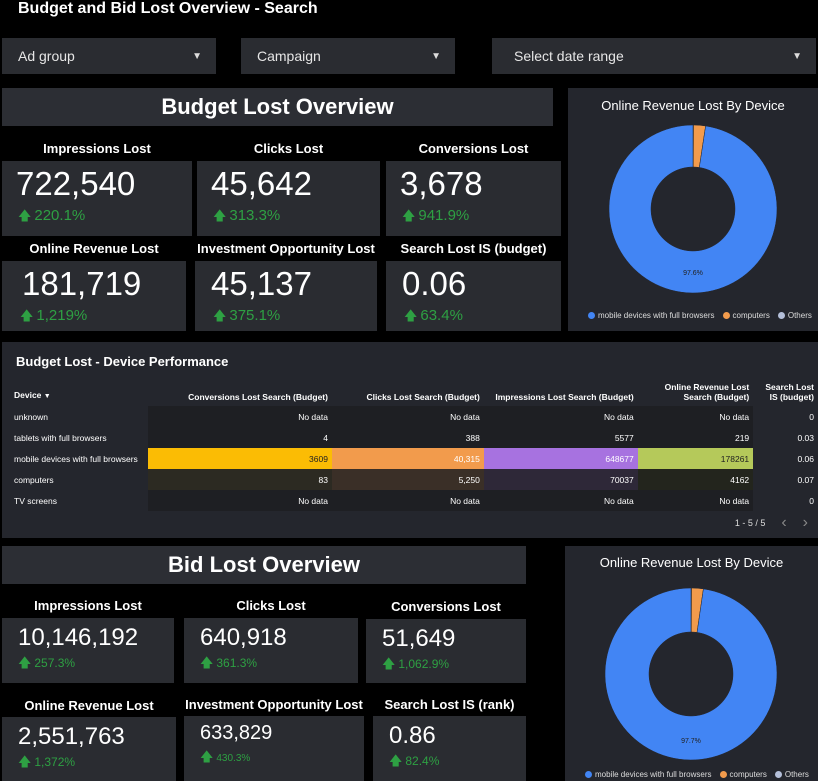 The height and width of the screenshot is (781, 818). I want to click on kpi-online-revenue-lost: 181,719 🡅 1,219%, so click(94, 296).